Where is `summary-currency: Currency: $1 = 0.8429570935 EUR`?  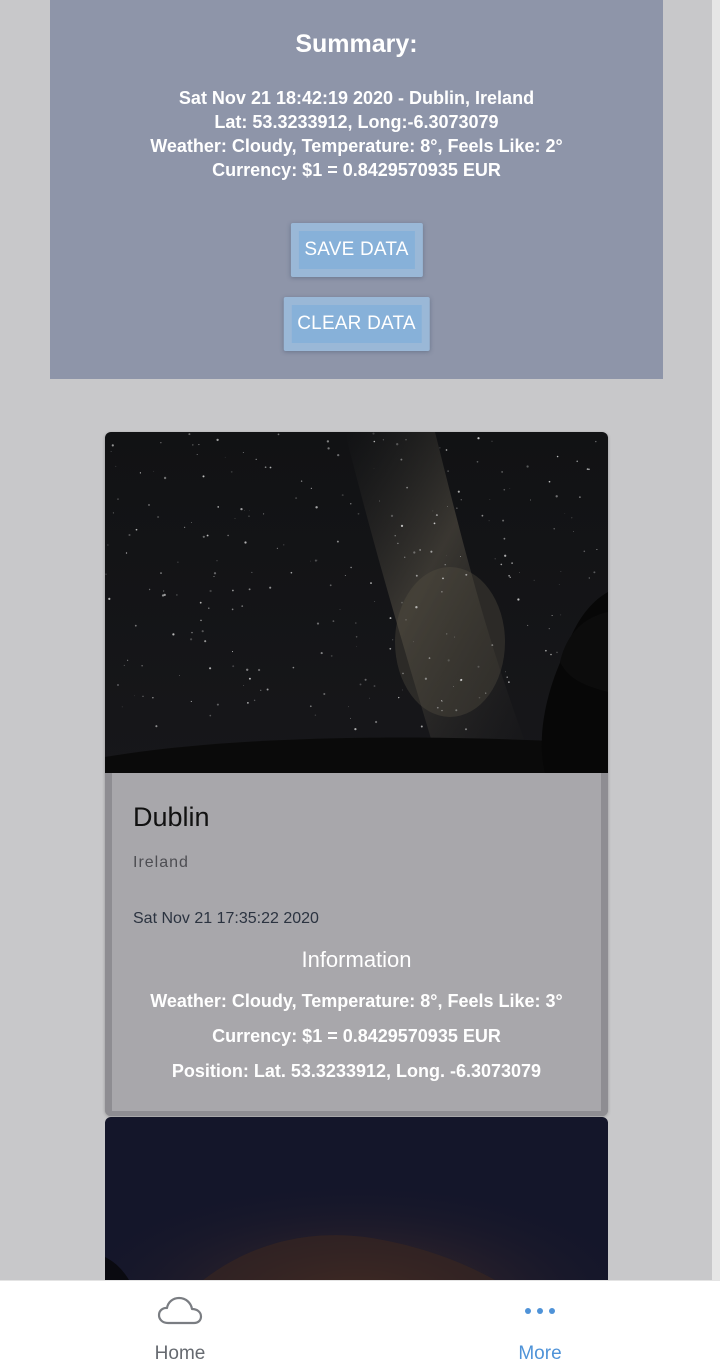
summary-currency: Currency: $1 = 0.8429570935 EUR is located at coordinates (356, 170).